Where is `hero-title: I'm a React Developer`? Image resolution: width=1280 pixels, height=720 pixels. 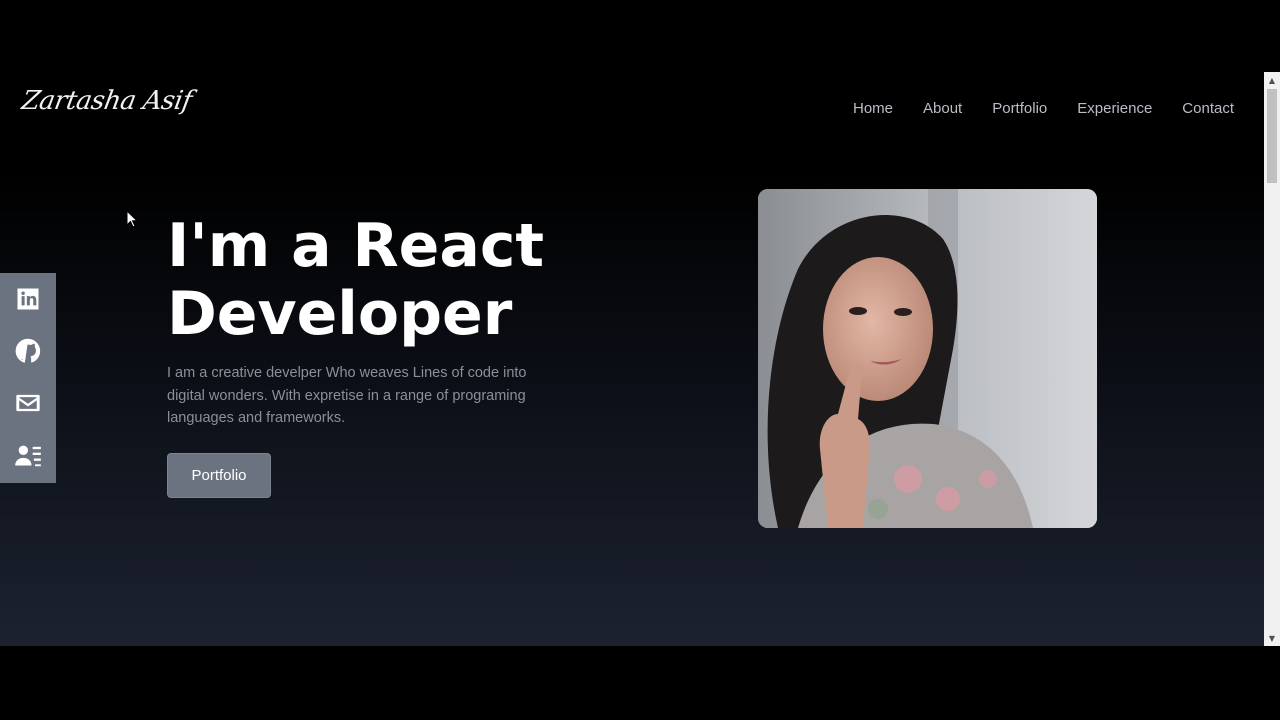
hero-title: I'm a React Developer is located at coordinates (427, 280).